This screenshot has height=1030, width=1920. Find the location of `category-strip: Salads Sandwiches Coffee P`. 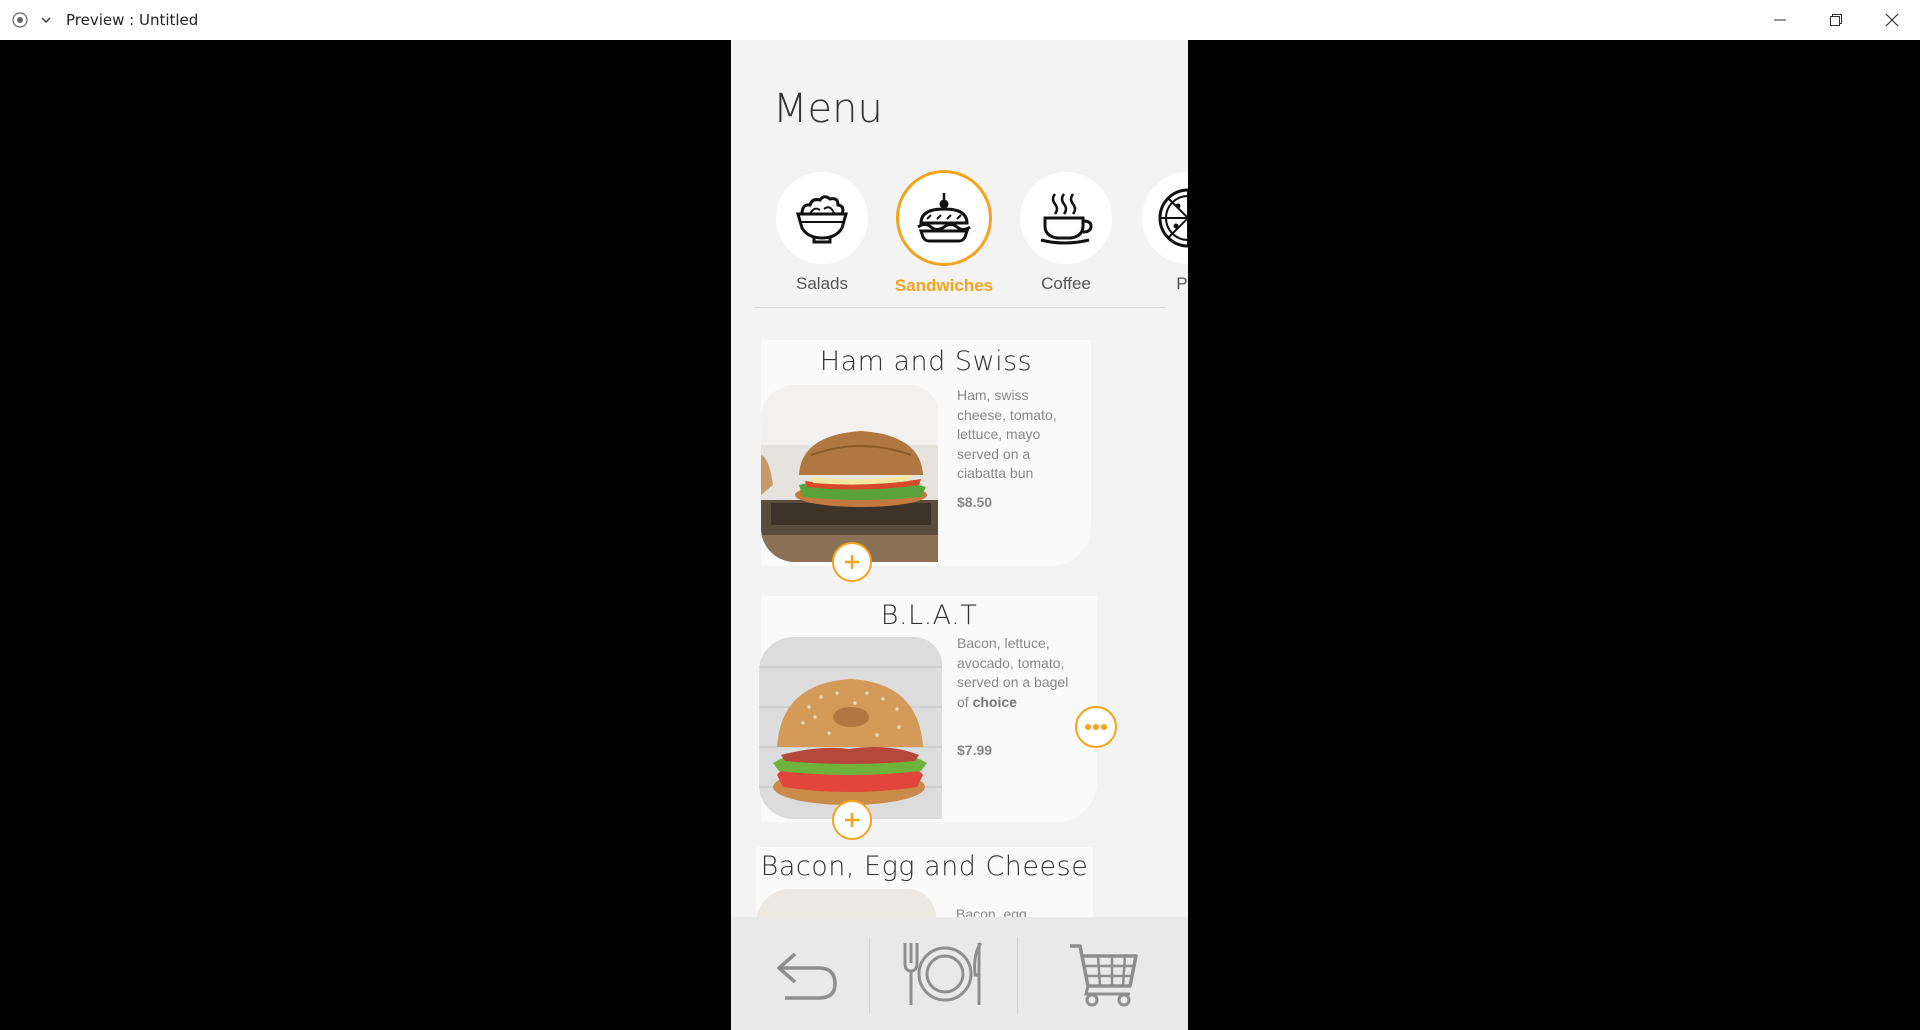

category-strip: Salads Sandwiches Coffee P is located at coordinates (959, 235).